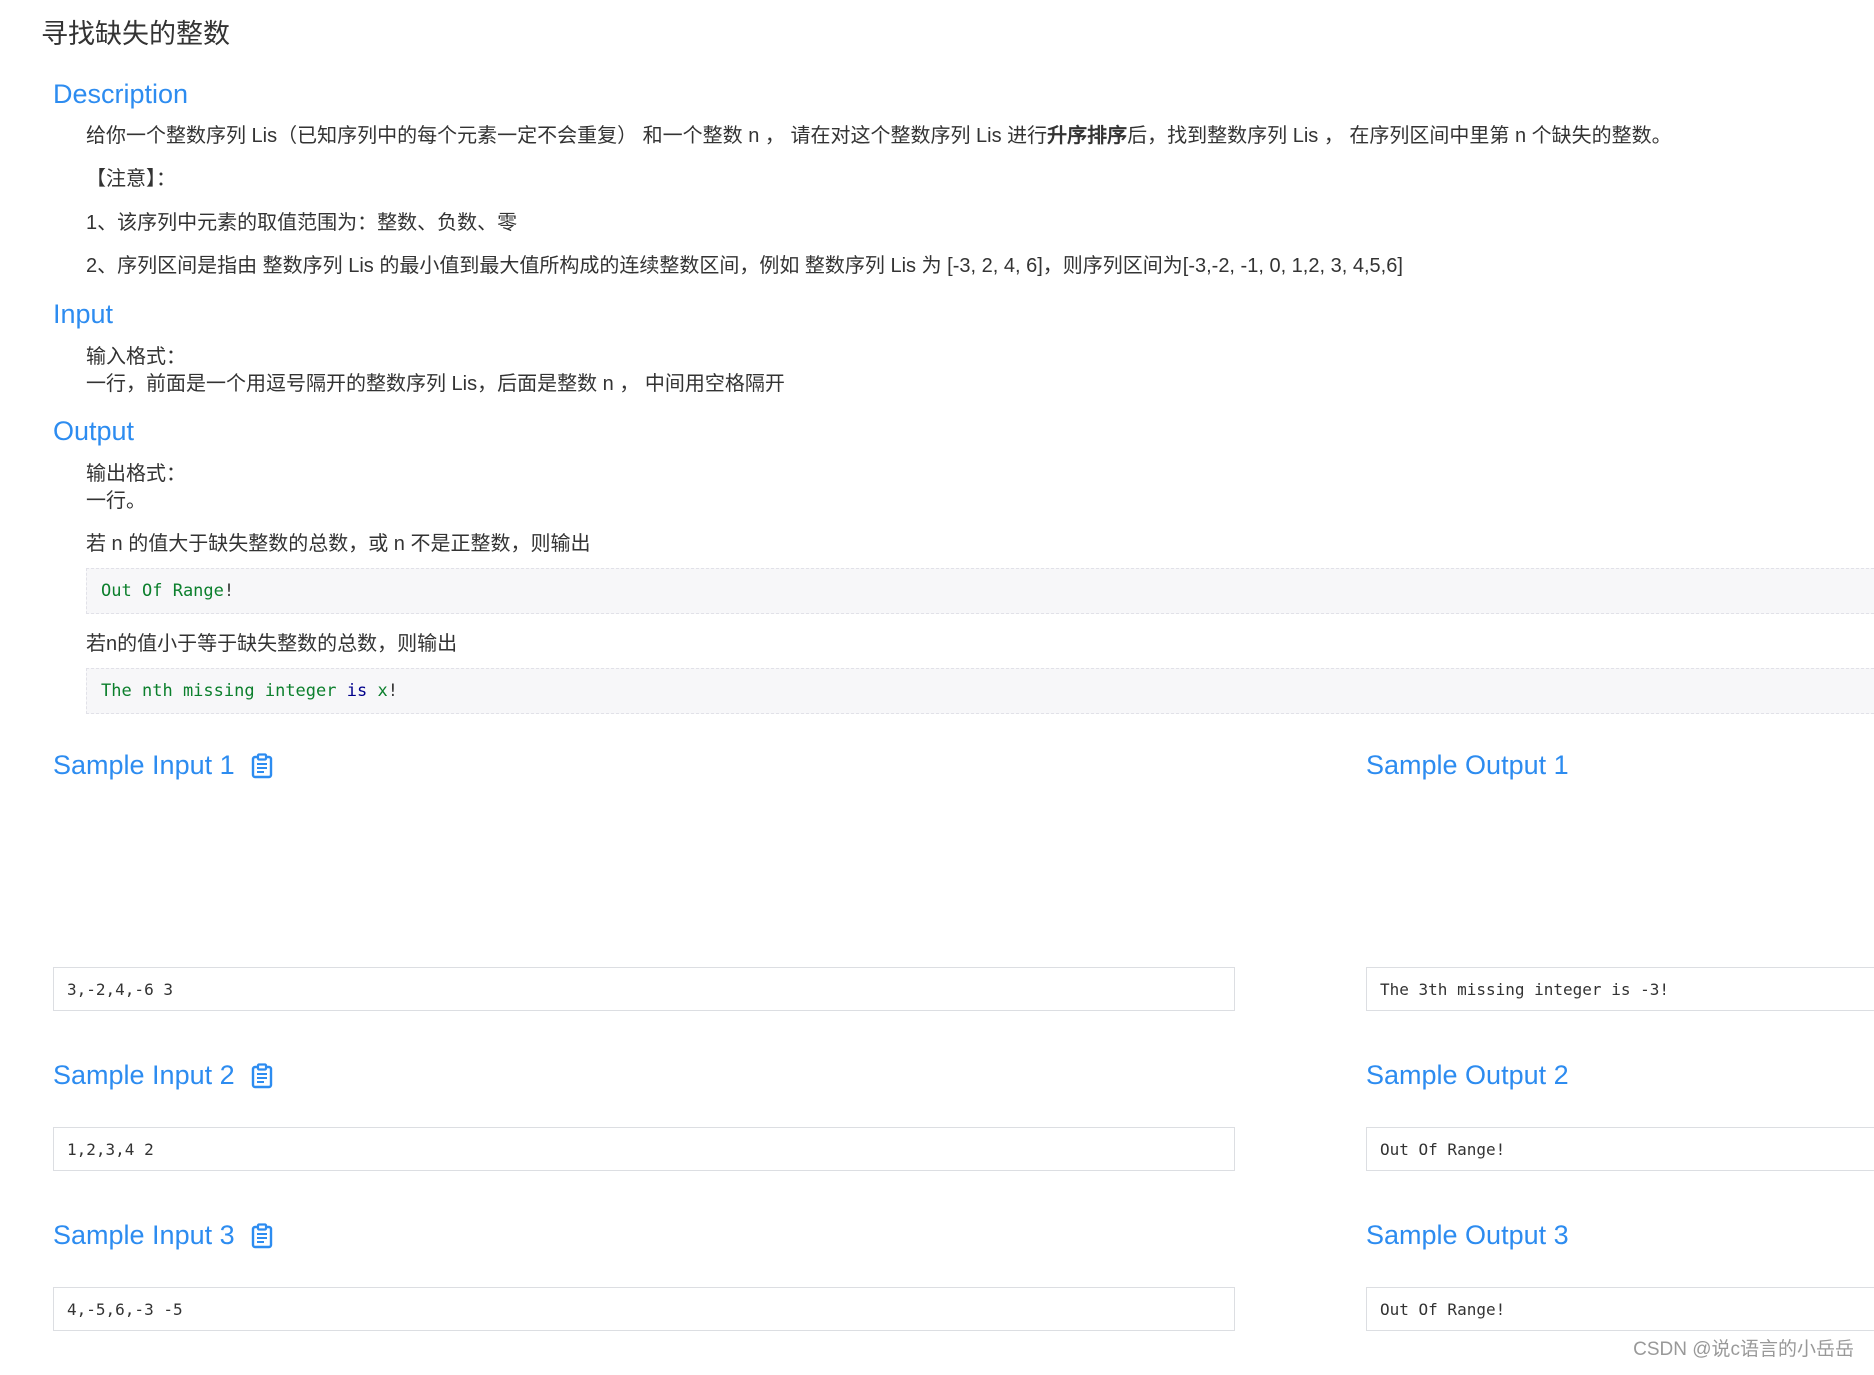  Describe the element at coordinates (644, 1149) in the screenshot. I see `sample-input-2-box: 1,2,3,4 2` at that location.